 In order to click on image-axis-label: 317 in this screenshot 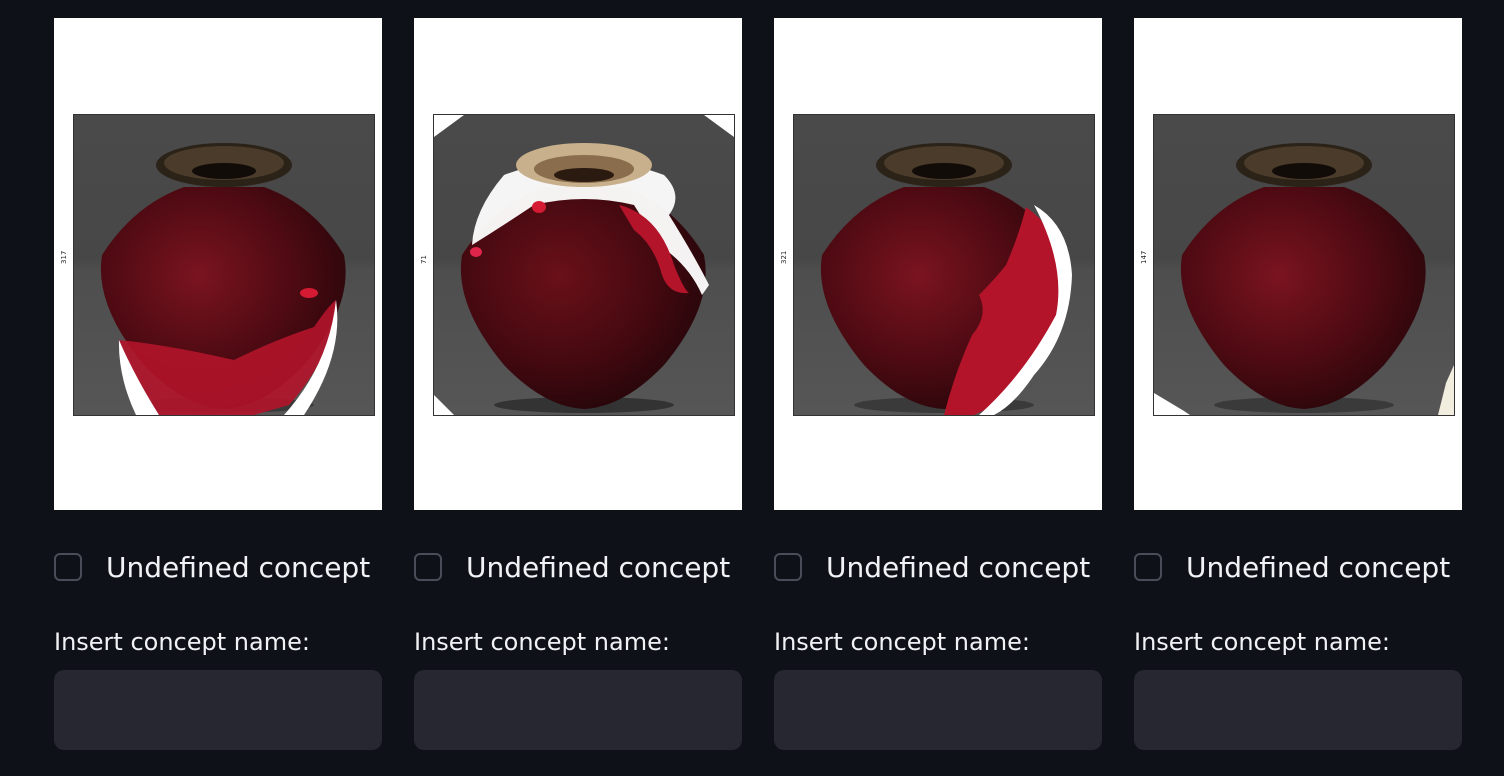, I will do `click(64, 257)`.